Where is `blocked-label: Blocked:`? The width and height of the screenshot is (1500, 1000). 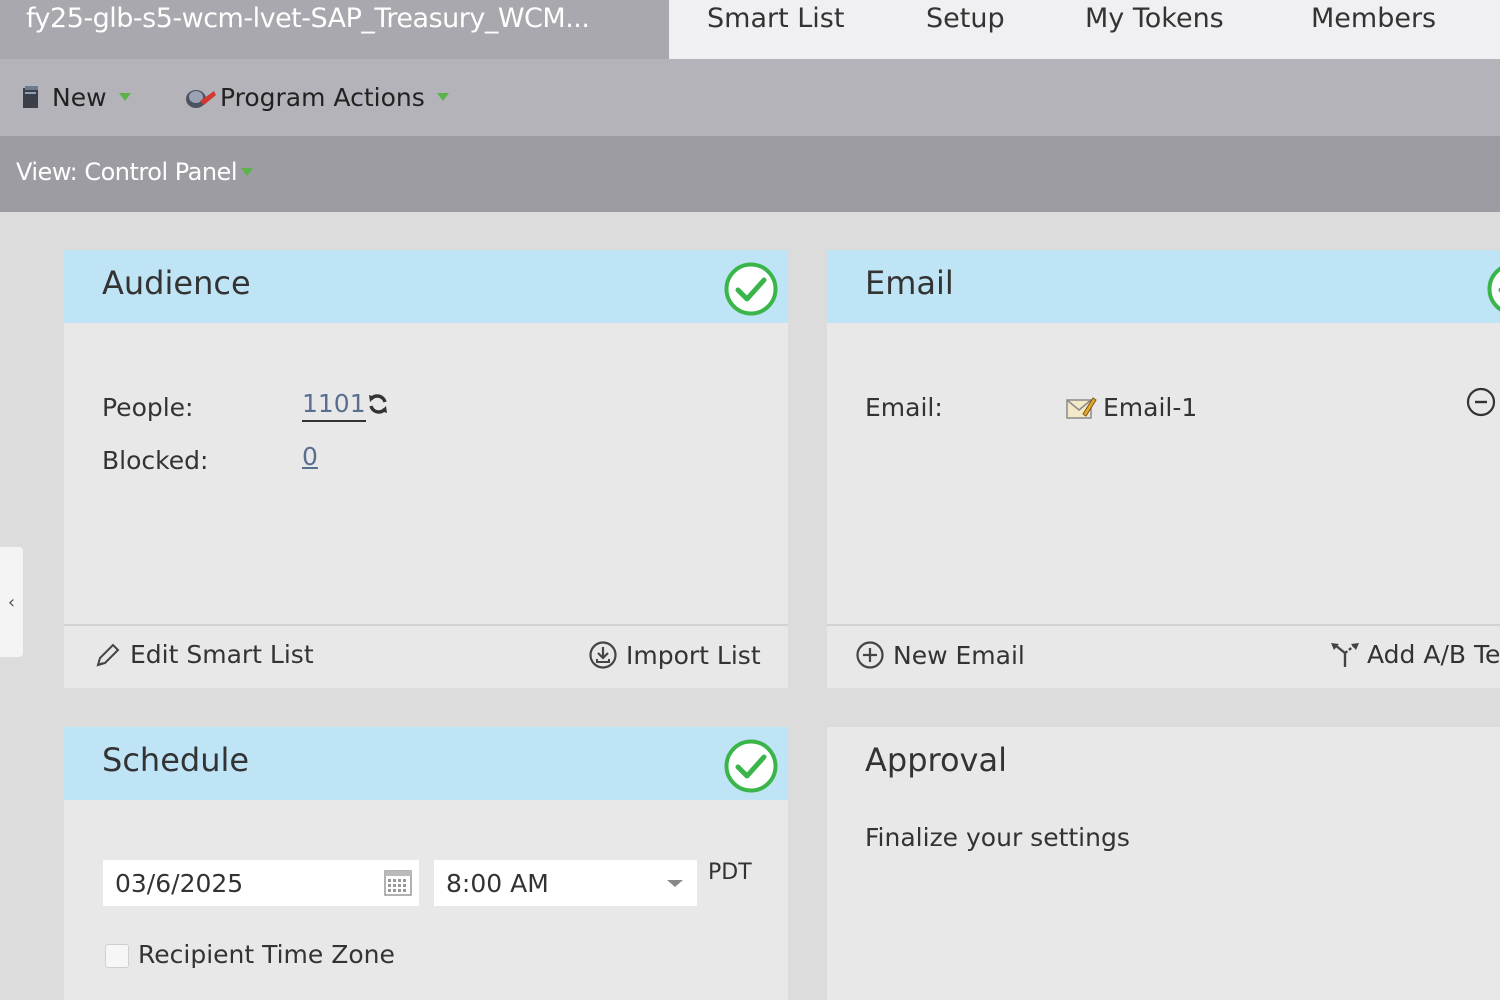 blocked-label: Blocked: is located at coordinates (155, 460).